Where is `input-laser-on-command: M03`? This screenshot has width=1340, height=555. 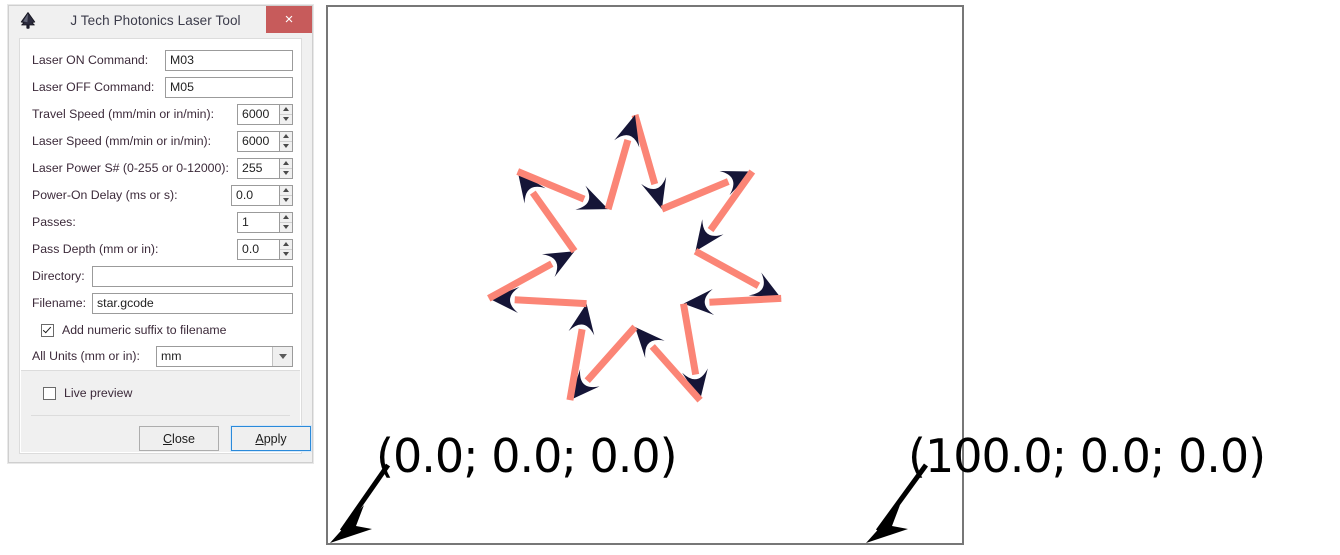 input-laser-on-command: M03 is located at coordinates (229, 60).